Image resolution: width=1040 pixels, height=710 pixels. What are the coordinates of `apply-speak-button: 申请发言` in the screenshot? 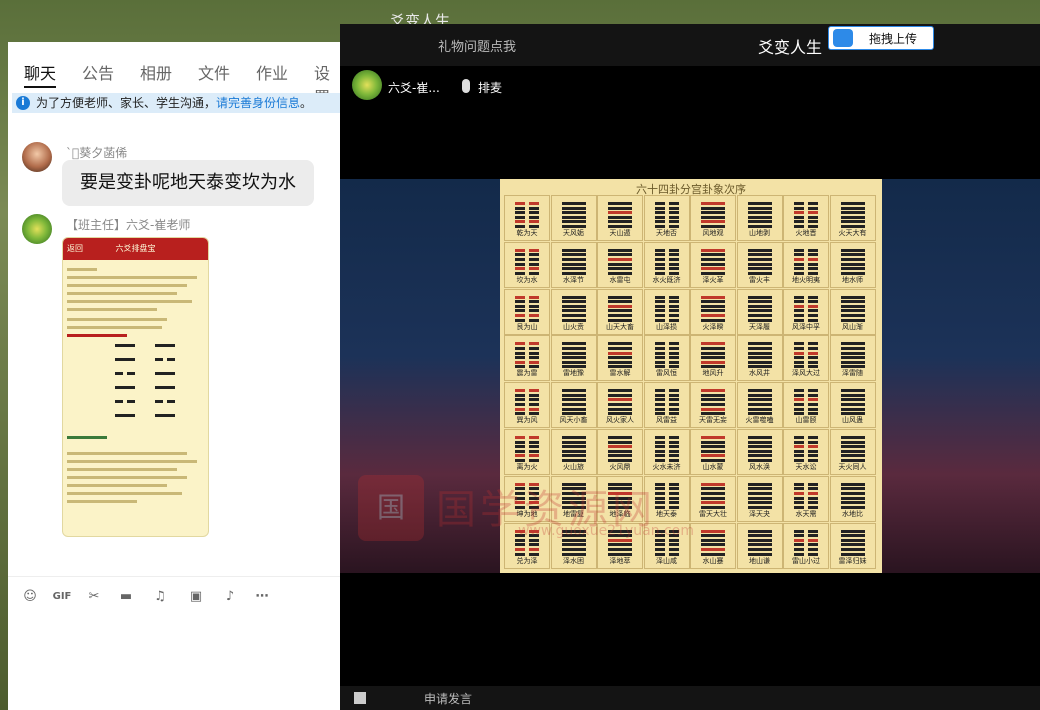 It's located at (448, 698).